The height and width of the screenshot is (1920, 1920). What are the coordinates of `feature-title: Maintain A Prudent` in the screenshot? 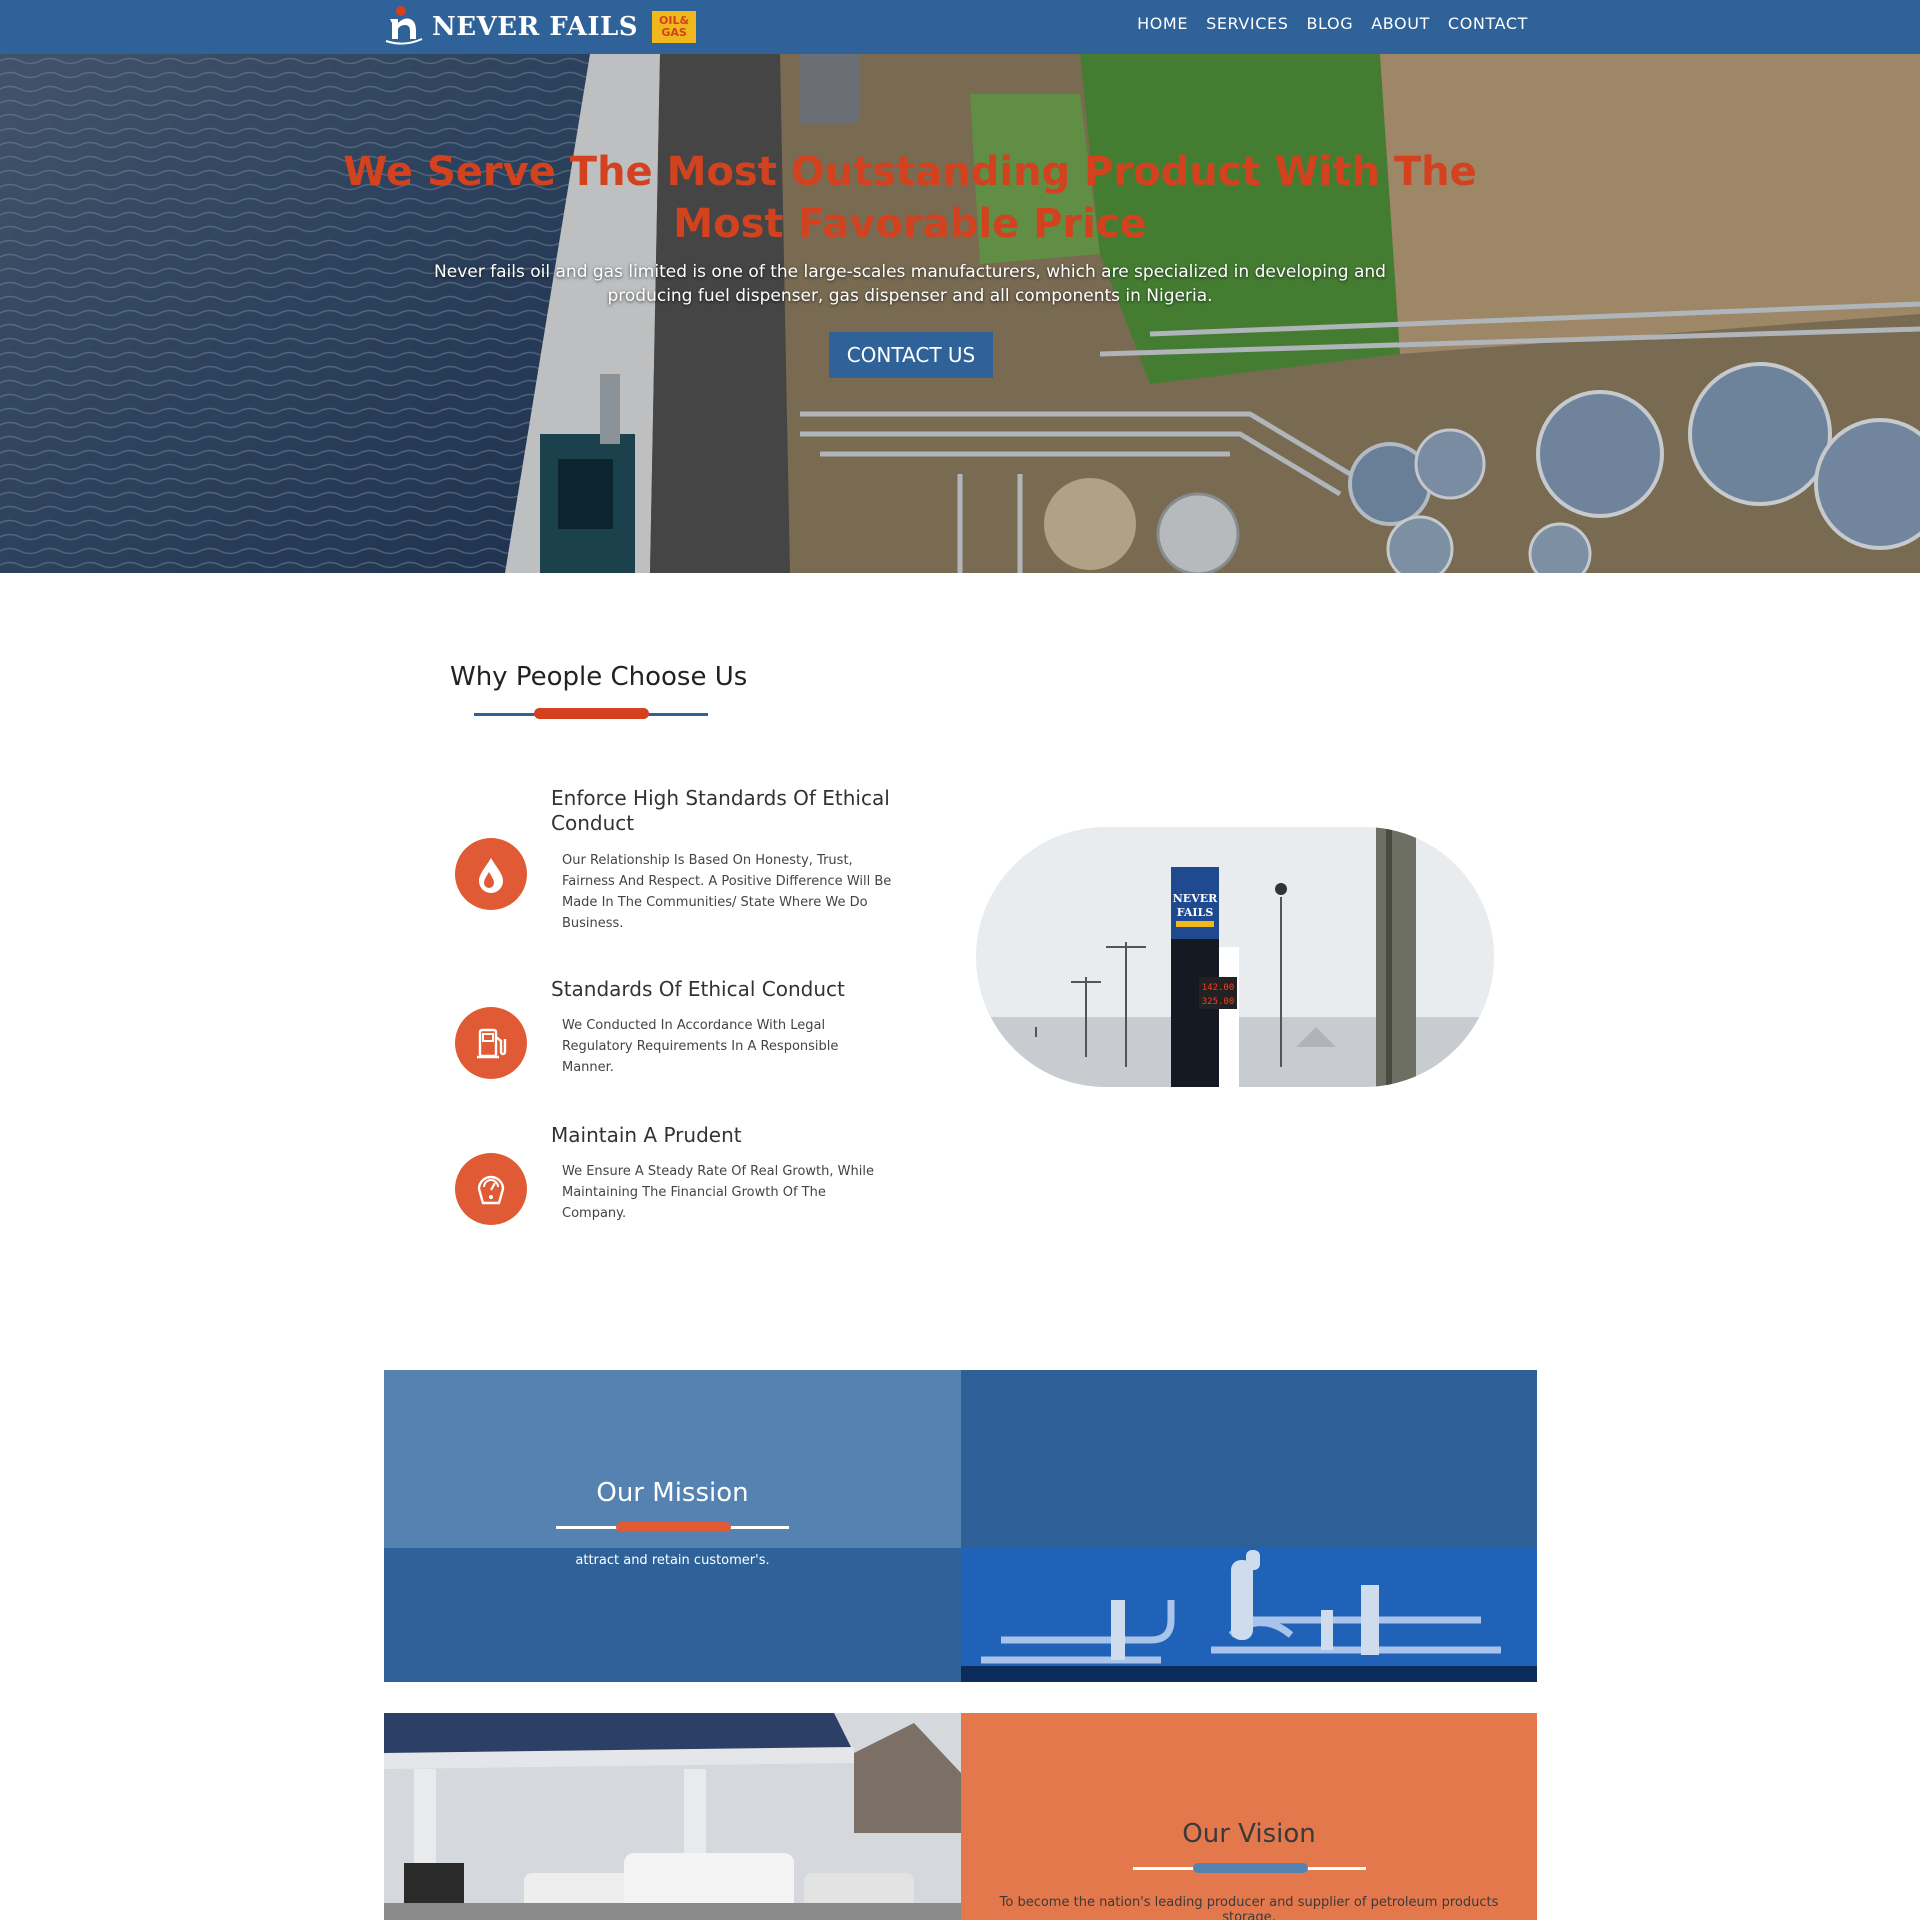 It's located at (646, 1135).